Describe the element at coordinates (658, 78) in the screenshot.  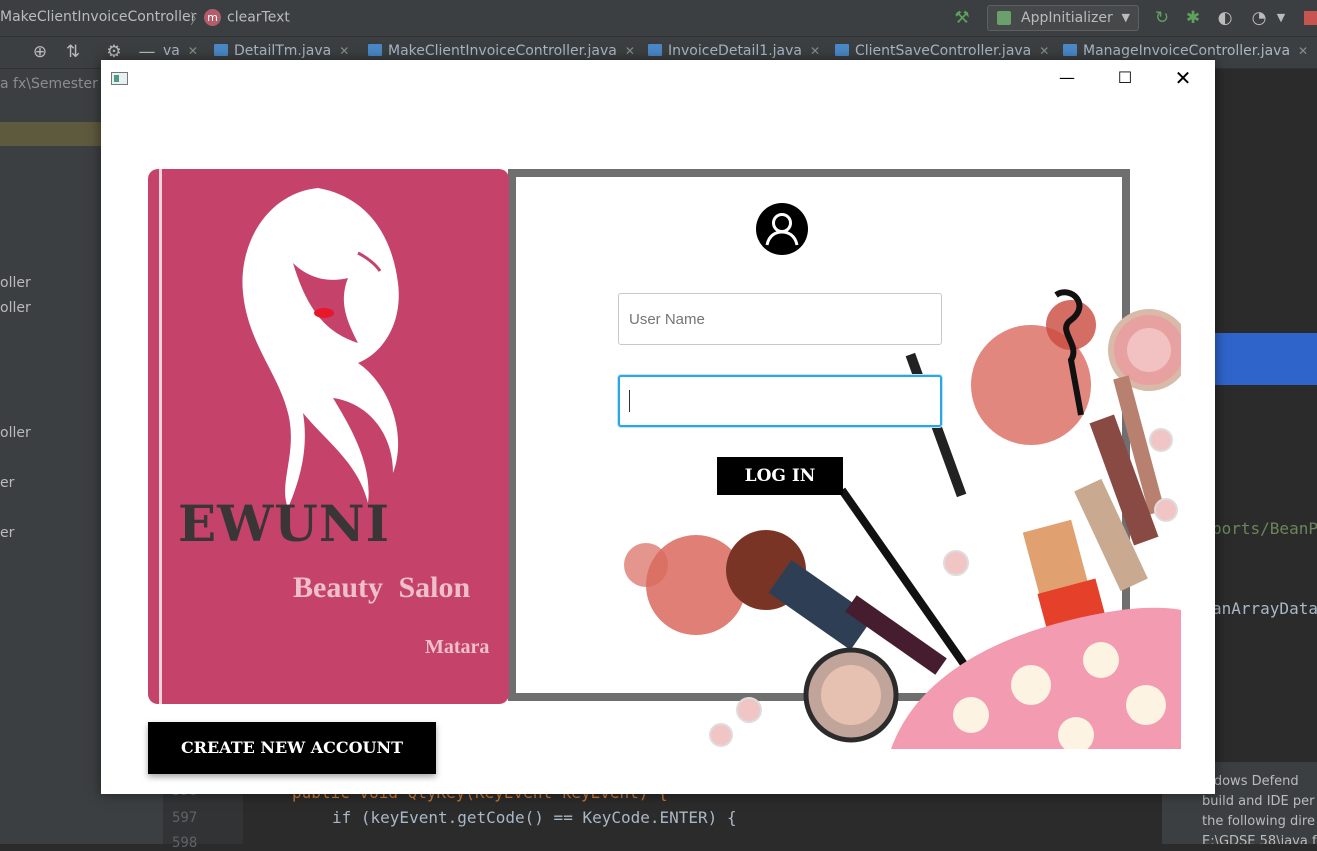
I see `window-title-bar: — ☐ ✕` at that location.